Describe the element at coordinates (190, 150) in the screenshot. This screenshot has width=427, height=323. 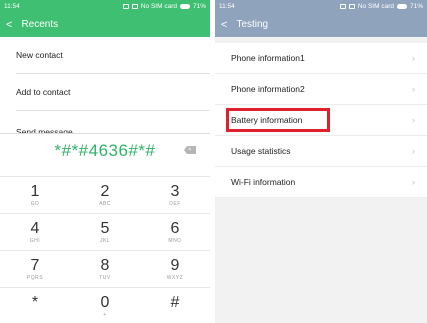
I see `backspace-icon: ×` at that location.